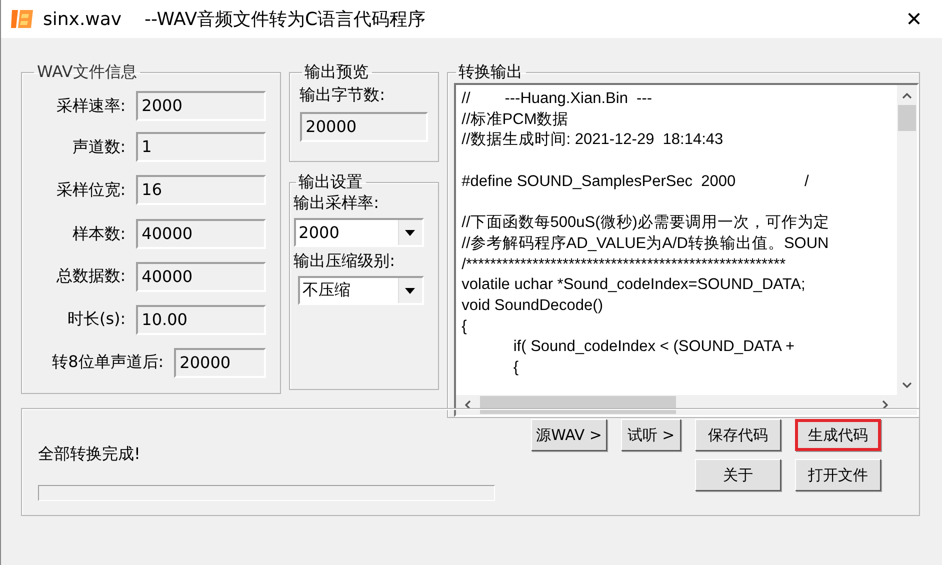  Describe the element at coordinates (838, 435) in the screenshot. I see `action-button: 生成代码` at that location.